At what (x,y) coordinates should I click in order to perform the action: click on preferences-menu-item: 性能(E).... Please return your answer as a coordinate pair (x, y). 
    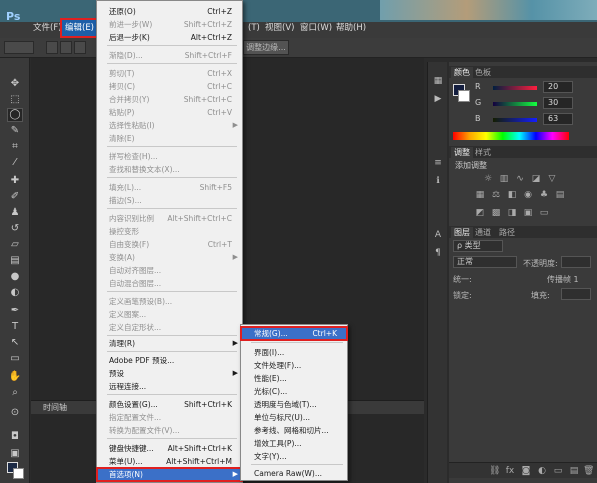
    Looking at the image, I should click on (294, 378).